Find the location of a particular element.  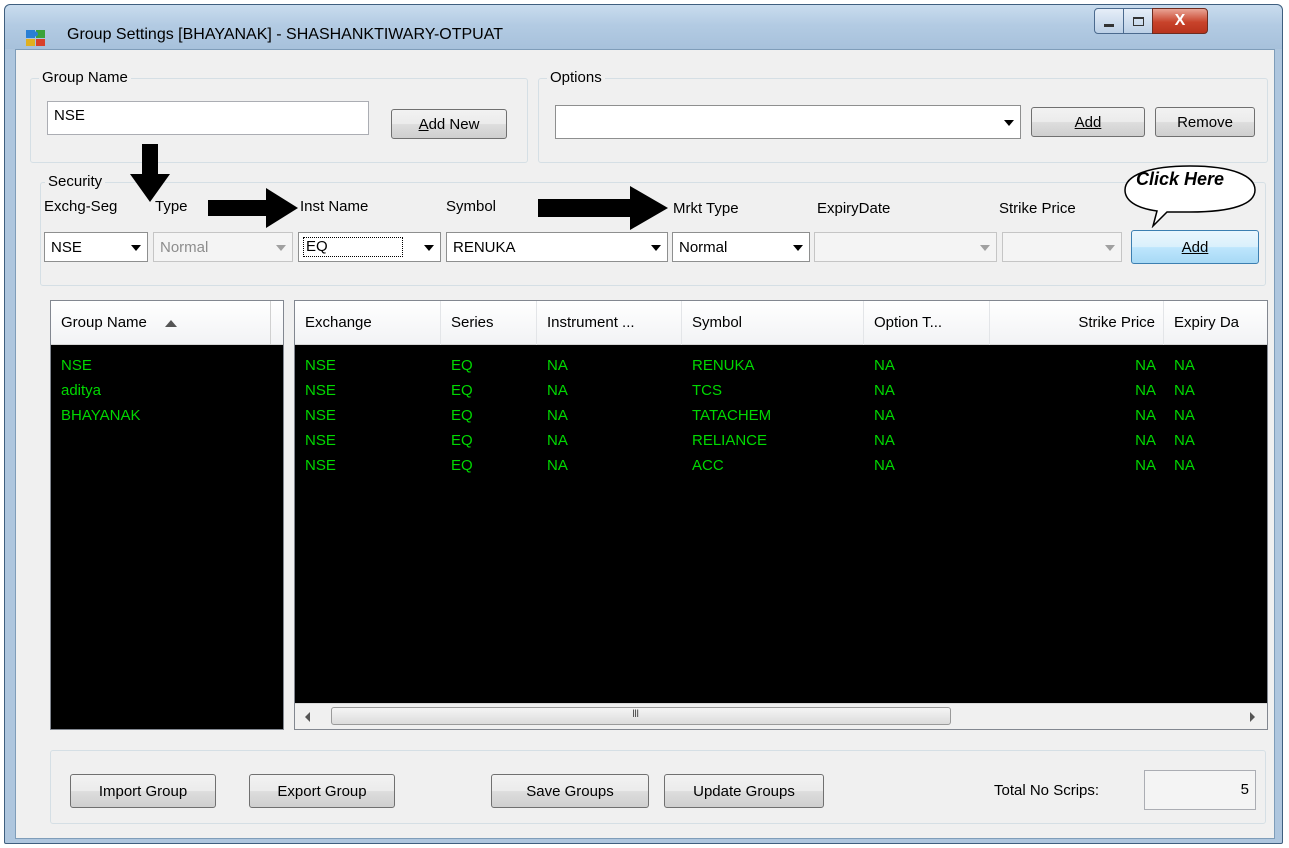

mrkt-type-label: Mrkt Type is located at coordinates (706, 208).